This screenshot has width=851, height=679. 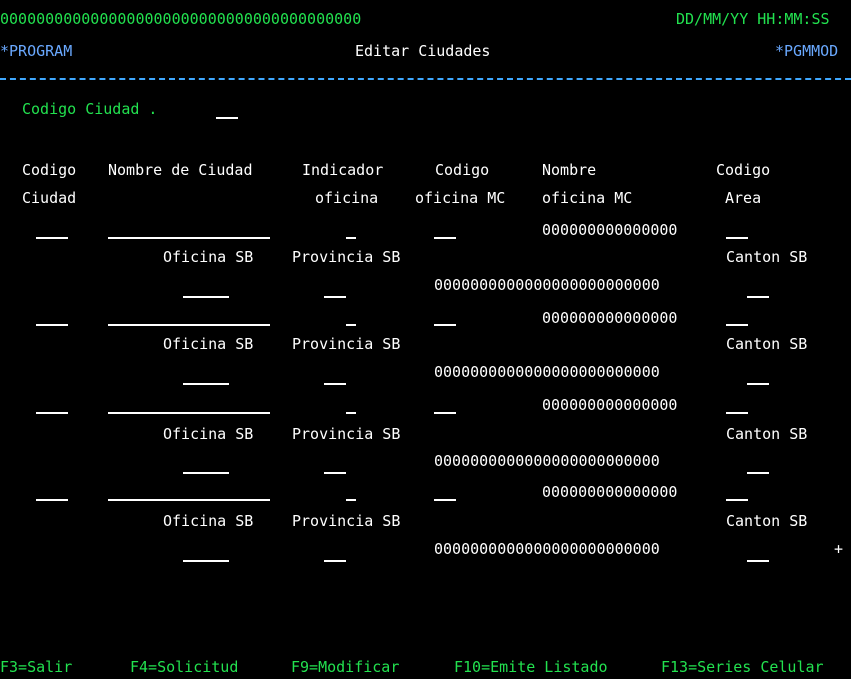 I want to click on col-nom-oficina-top: Nombre, so click(x=569, y=170).